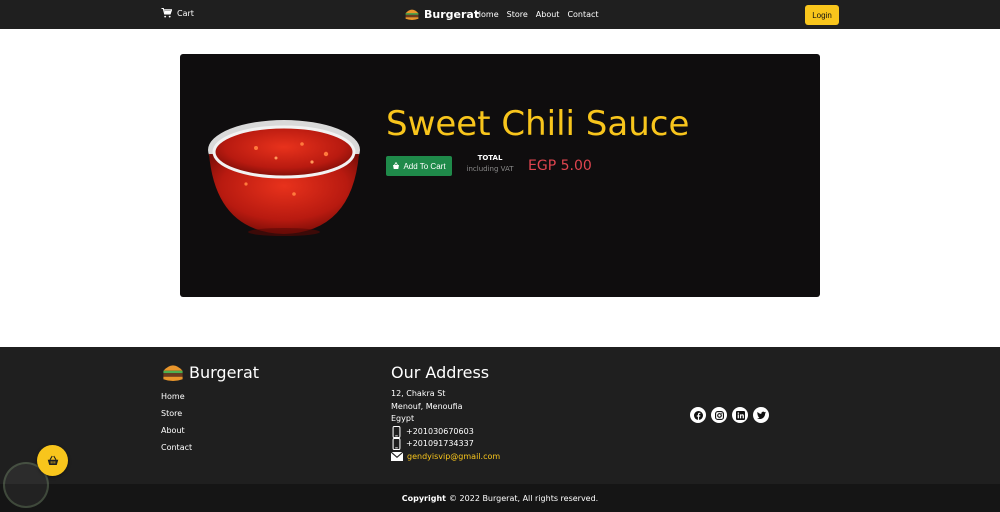 Image resolution: width=1000 pixels, height=512 pixels. What do you see at coordinates (424, 166) in the screenshot?
I see `add-to-cart-label: Add To Cart` at bounding box center [424, 166].